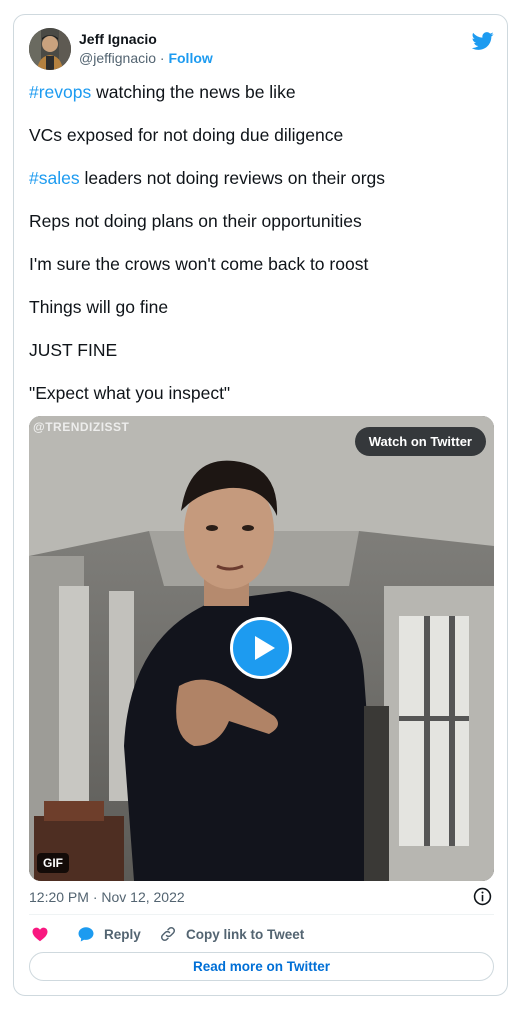 The height and width of the screenshot is (1017, 520). I want to click on twitter-bird-icon, so click(483, 41).